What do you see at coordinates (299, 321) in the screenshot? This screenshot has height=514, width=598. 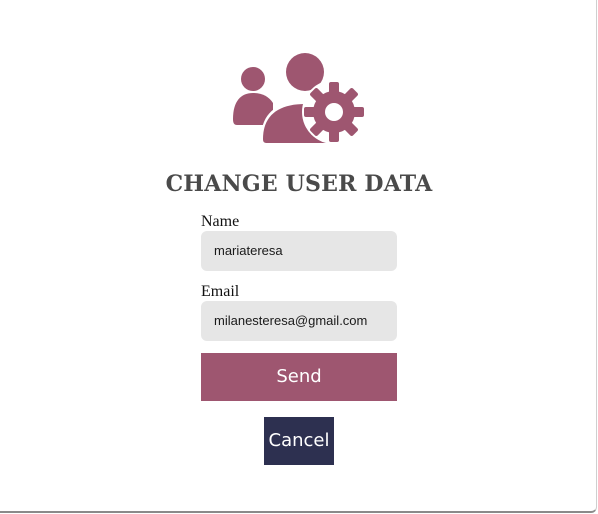 I see `email-field: milanesteresa@gmail.com` at bounding box center [299, 321].